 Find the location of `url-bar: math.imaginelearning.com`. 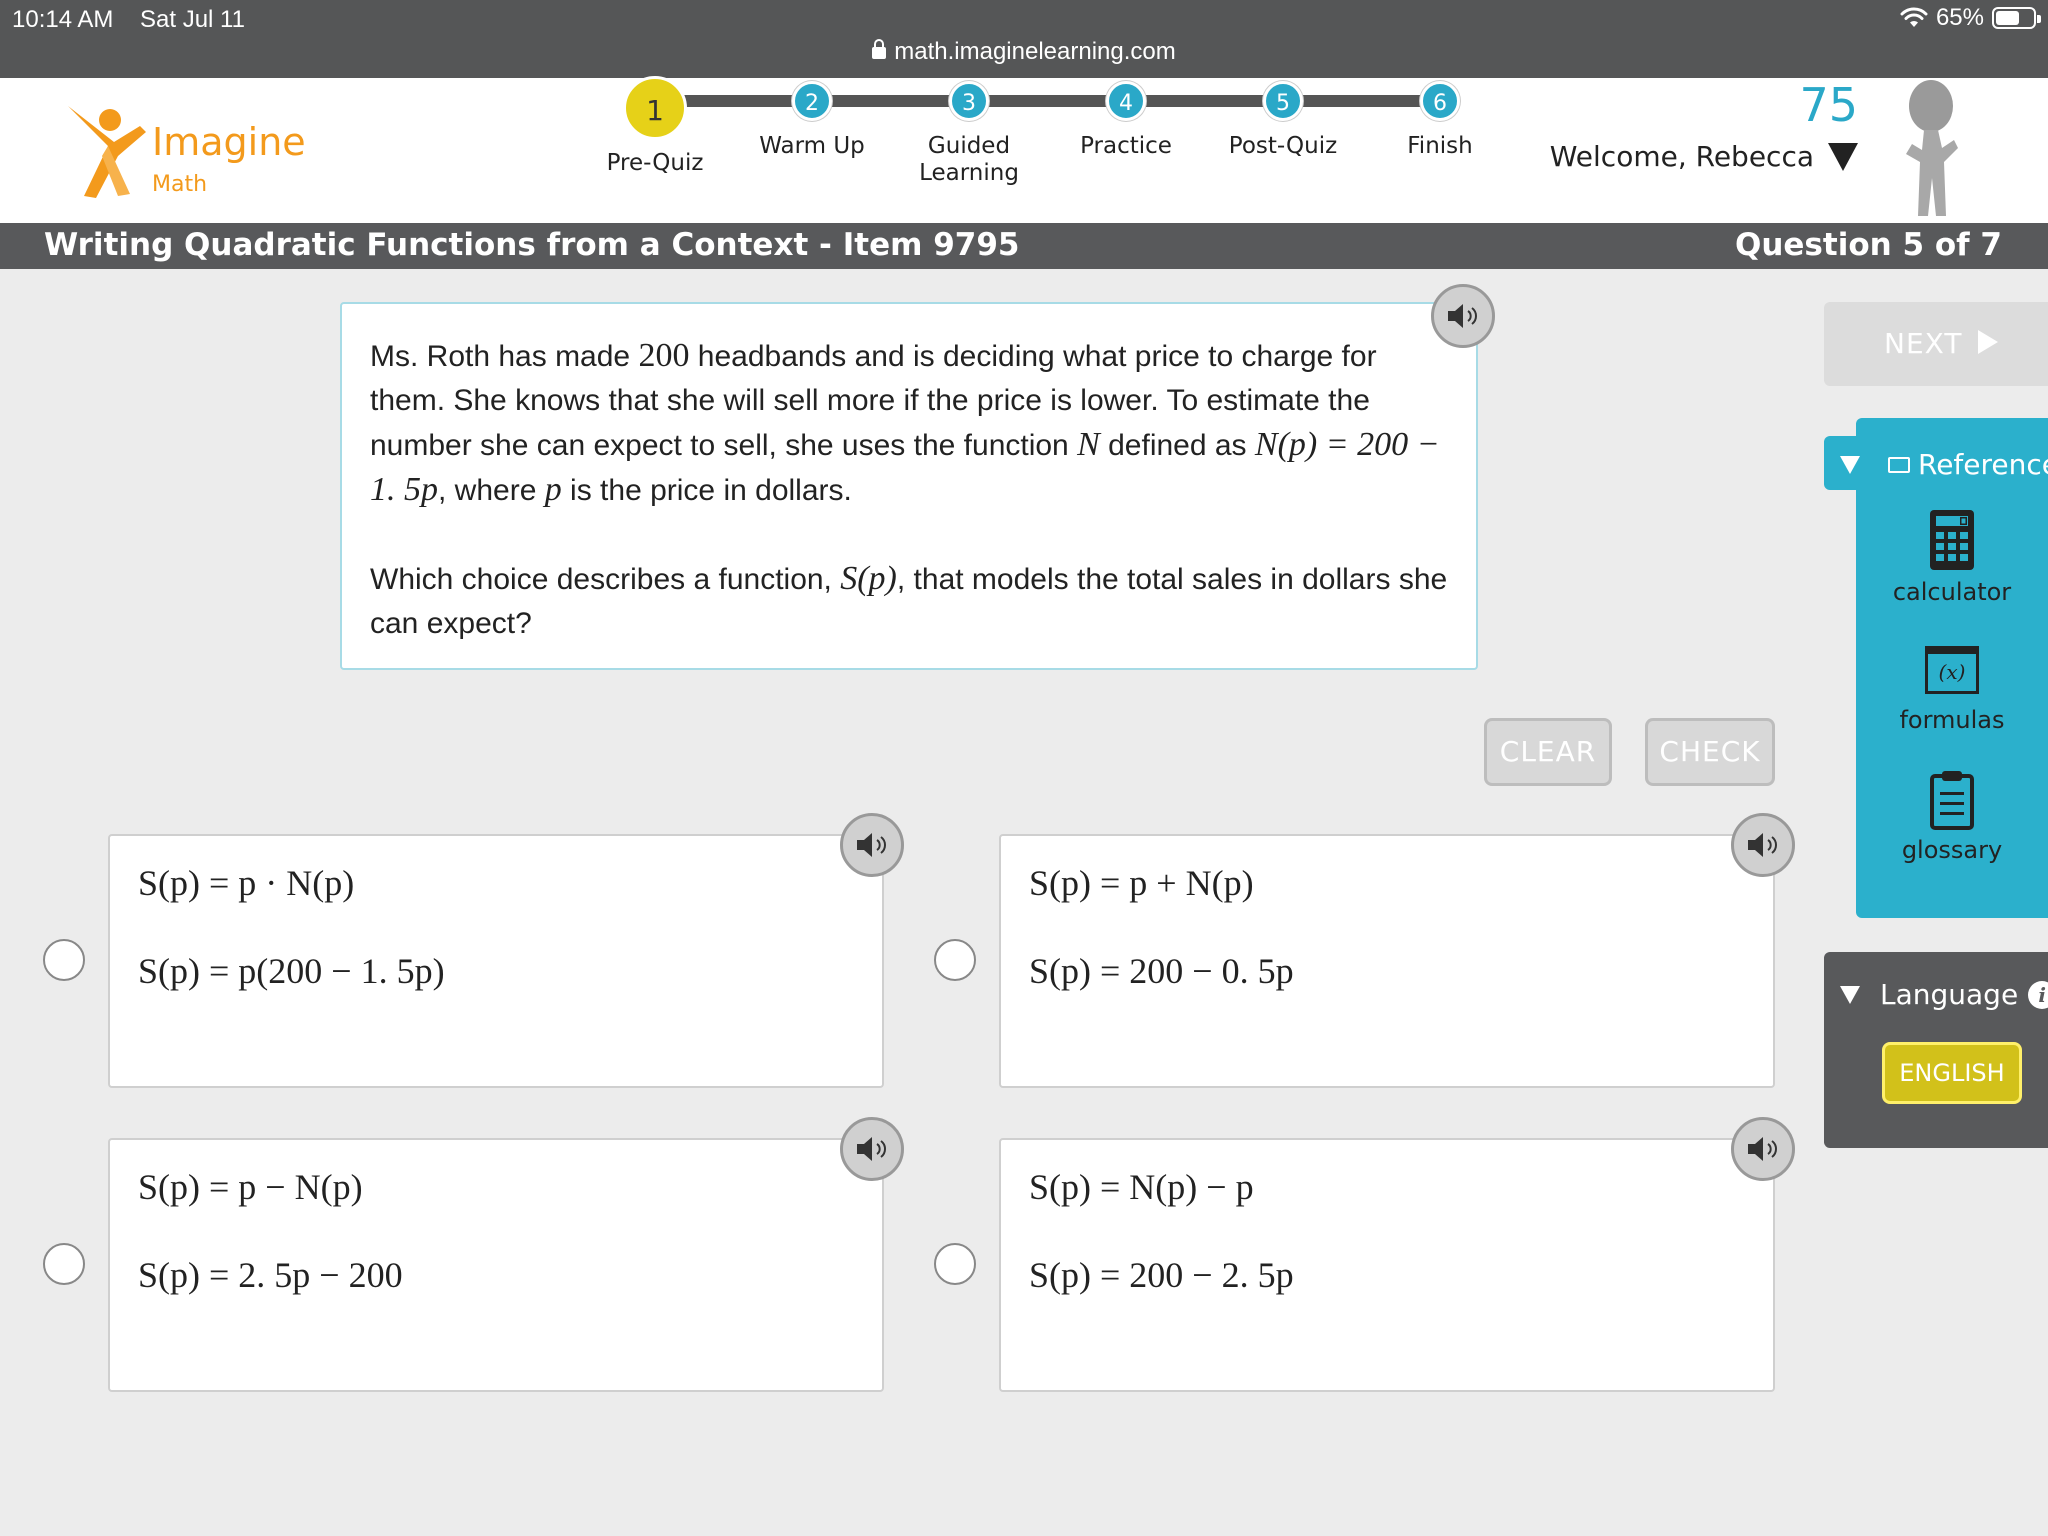

url-bar: math.imaginelearning.com is located at coordinates (1024, 52).